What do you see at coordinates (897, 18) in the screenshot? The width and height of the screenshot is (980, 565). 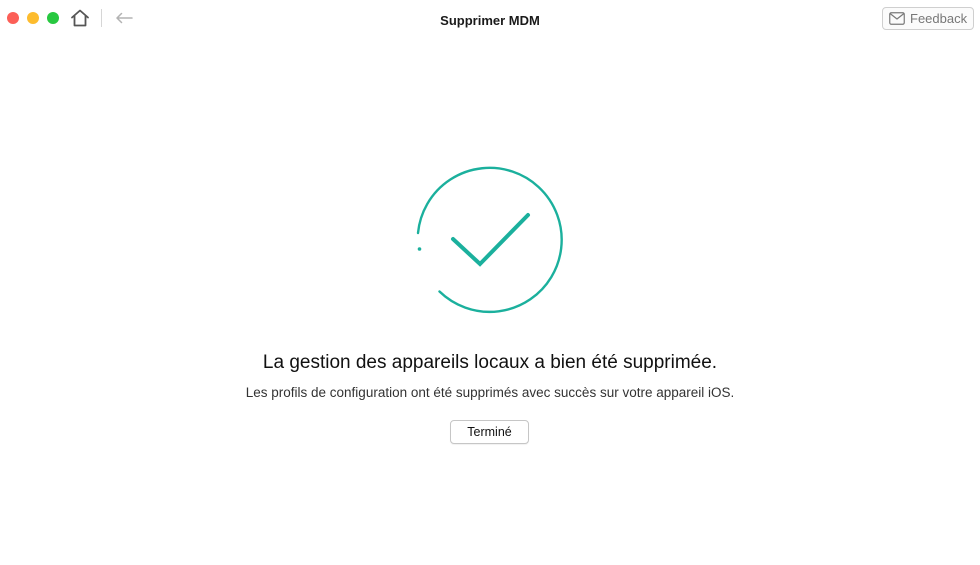 I see `mail-icon` at bounding box center [897, 18].